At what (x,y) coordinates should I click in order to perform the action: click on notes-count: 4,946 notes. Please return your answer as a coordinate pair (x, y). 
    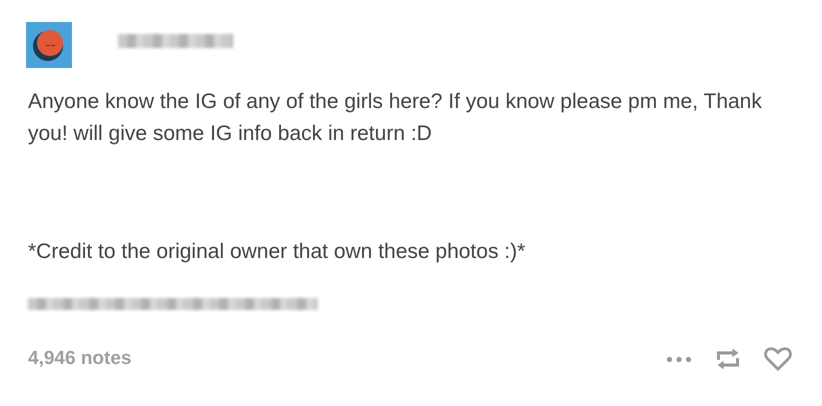
    Looking at the image, I should click on (80, 359).